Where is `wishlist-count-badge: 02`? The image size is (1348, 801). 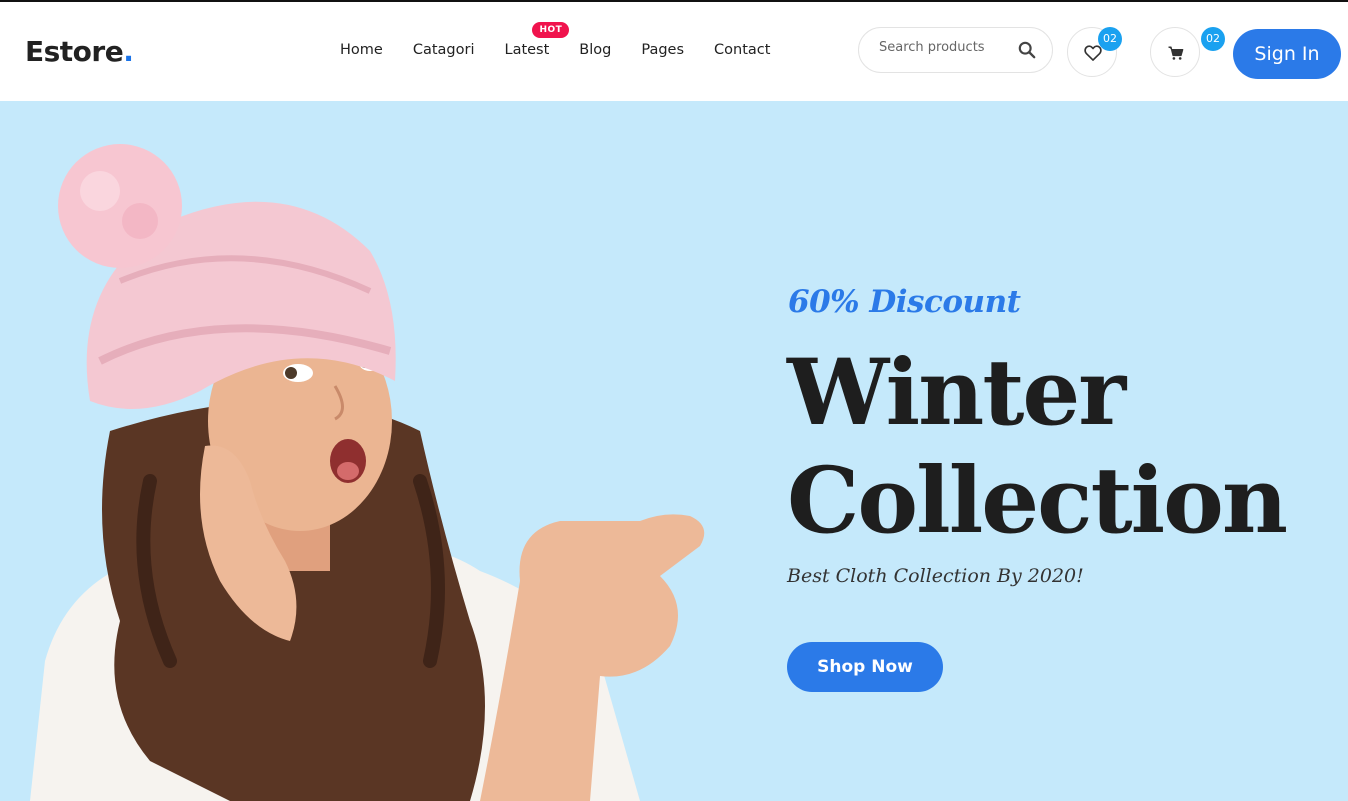 wishlist-count-badge: 02 is located at coordinates (1110, 39).